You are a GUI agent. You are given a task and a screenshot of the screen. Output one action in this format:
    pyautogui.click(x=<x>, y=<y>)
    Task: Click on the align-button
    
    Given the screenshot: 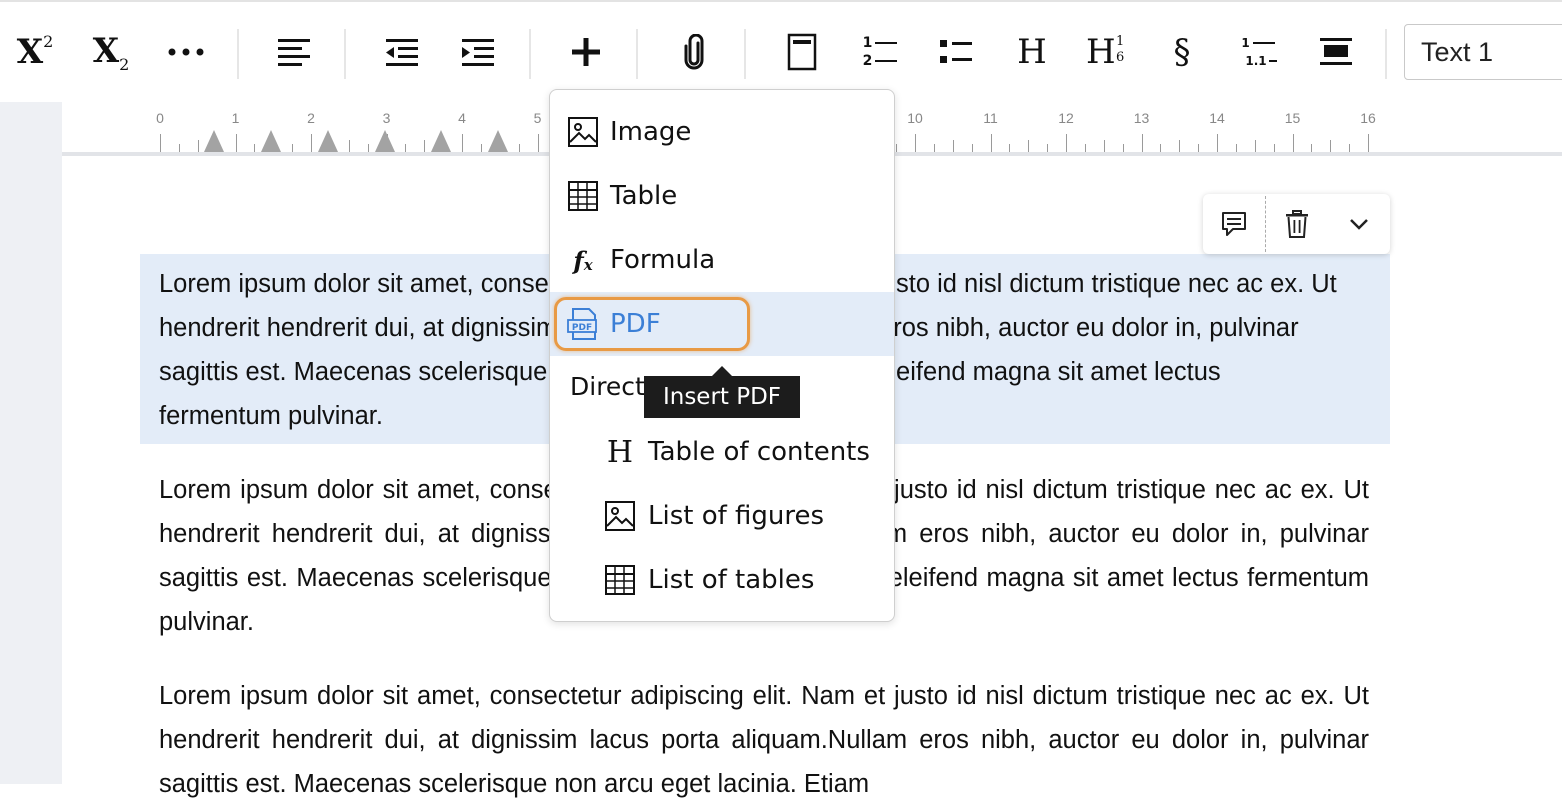 What is the action you would take?
    pyautogui.click(x=294, y=52)
    